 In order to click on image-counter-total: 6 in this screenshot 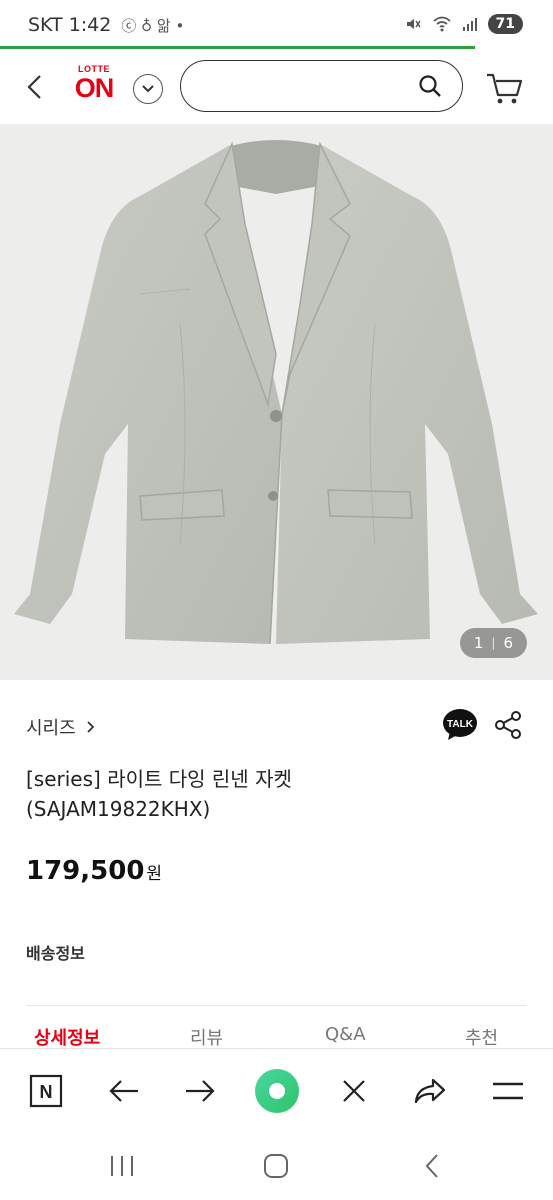, I will do `click(508, 643)`.